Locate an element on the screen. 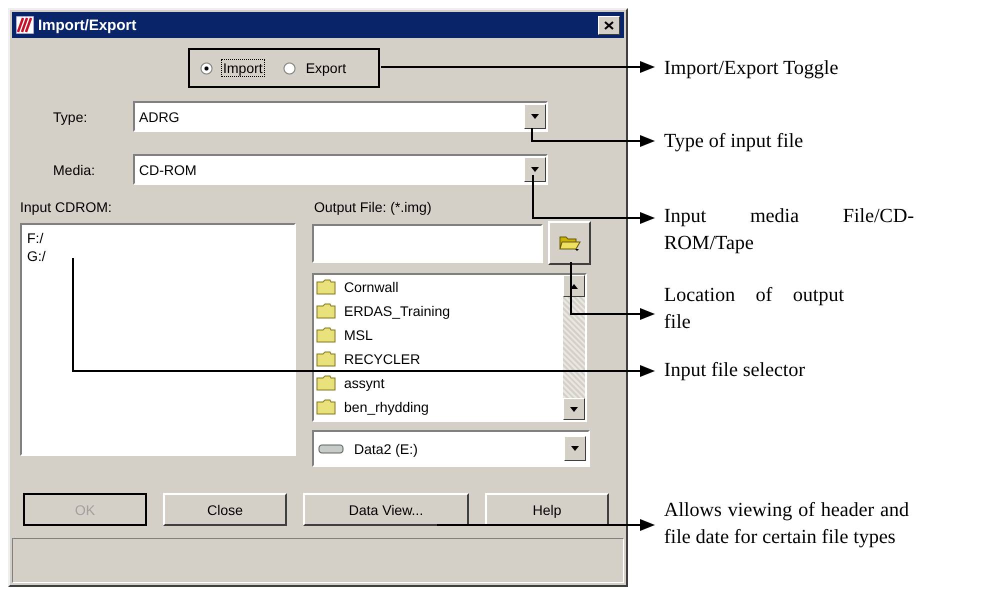 The width and height of the screenshot is (985, 595). annotation-text: Input media File/CD-ROM/Tape is located at coordinates (789, 230).